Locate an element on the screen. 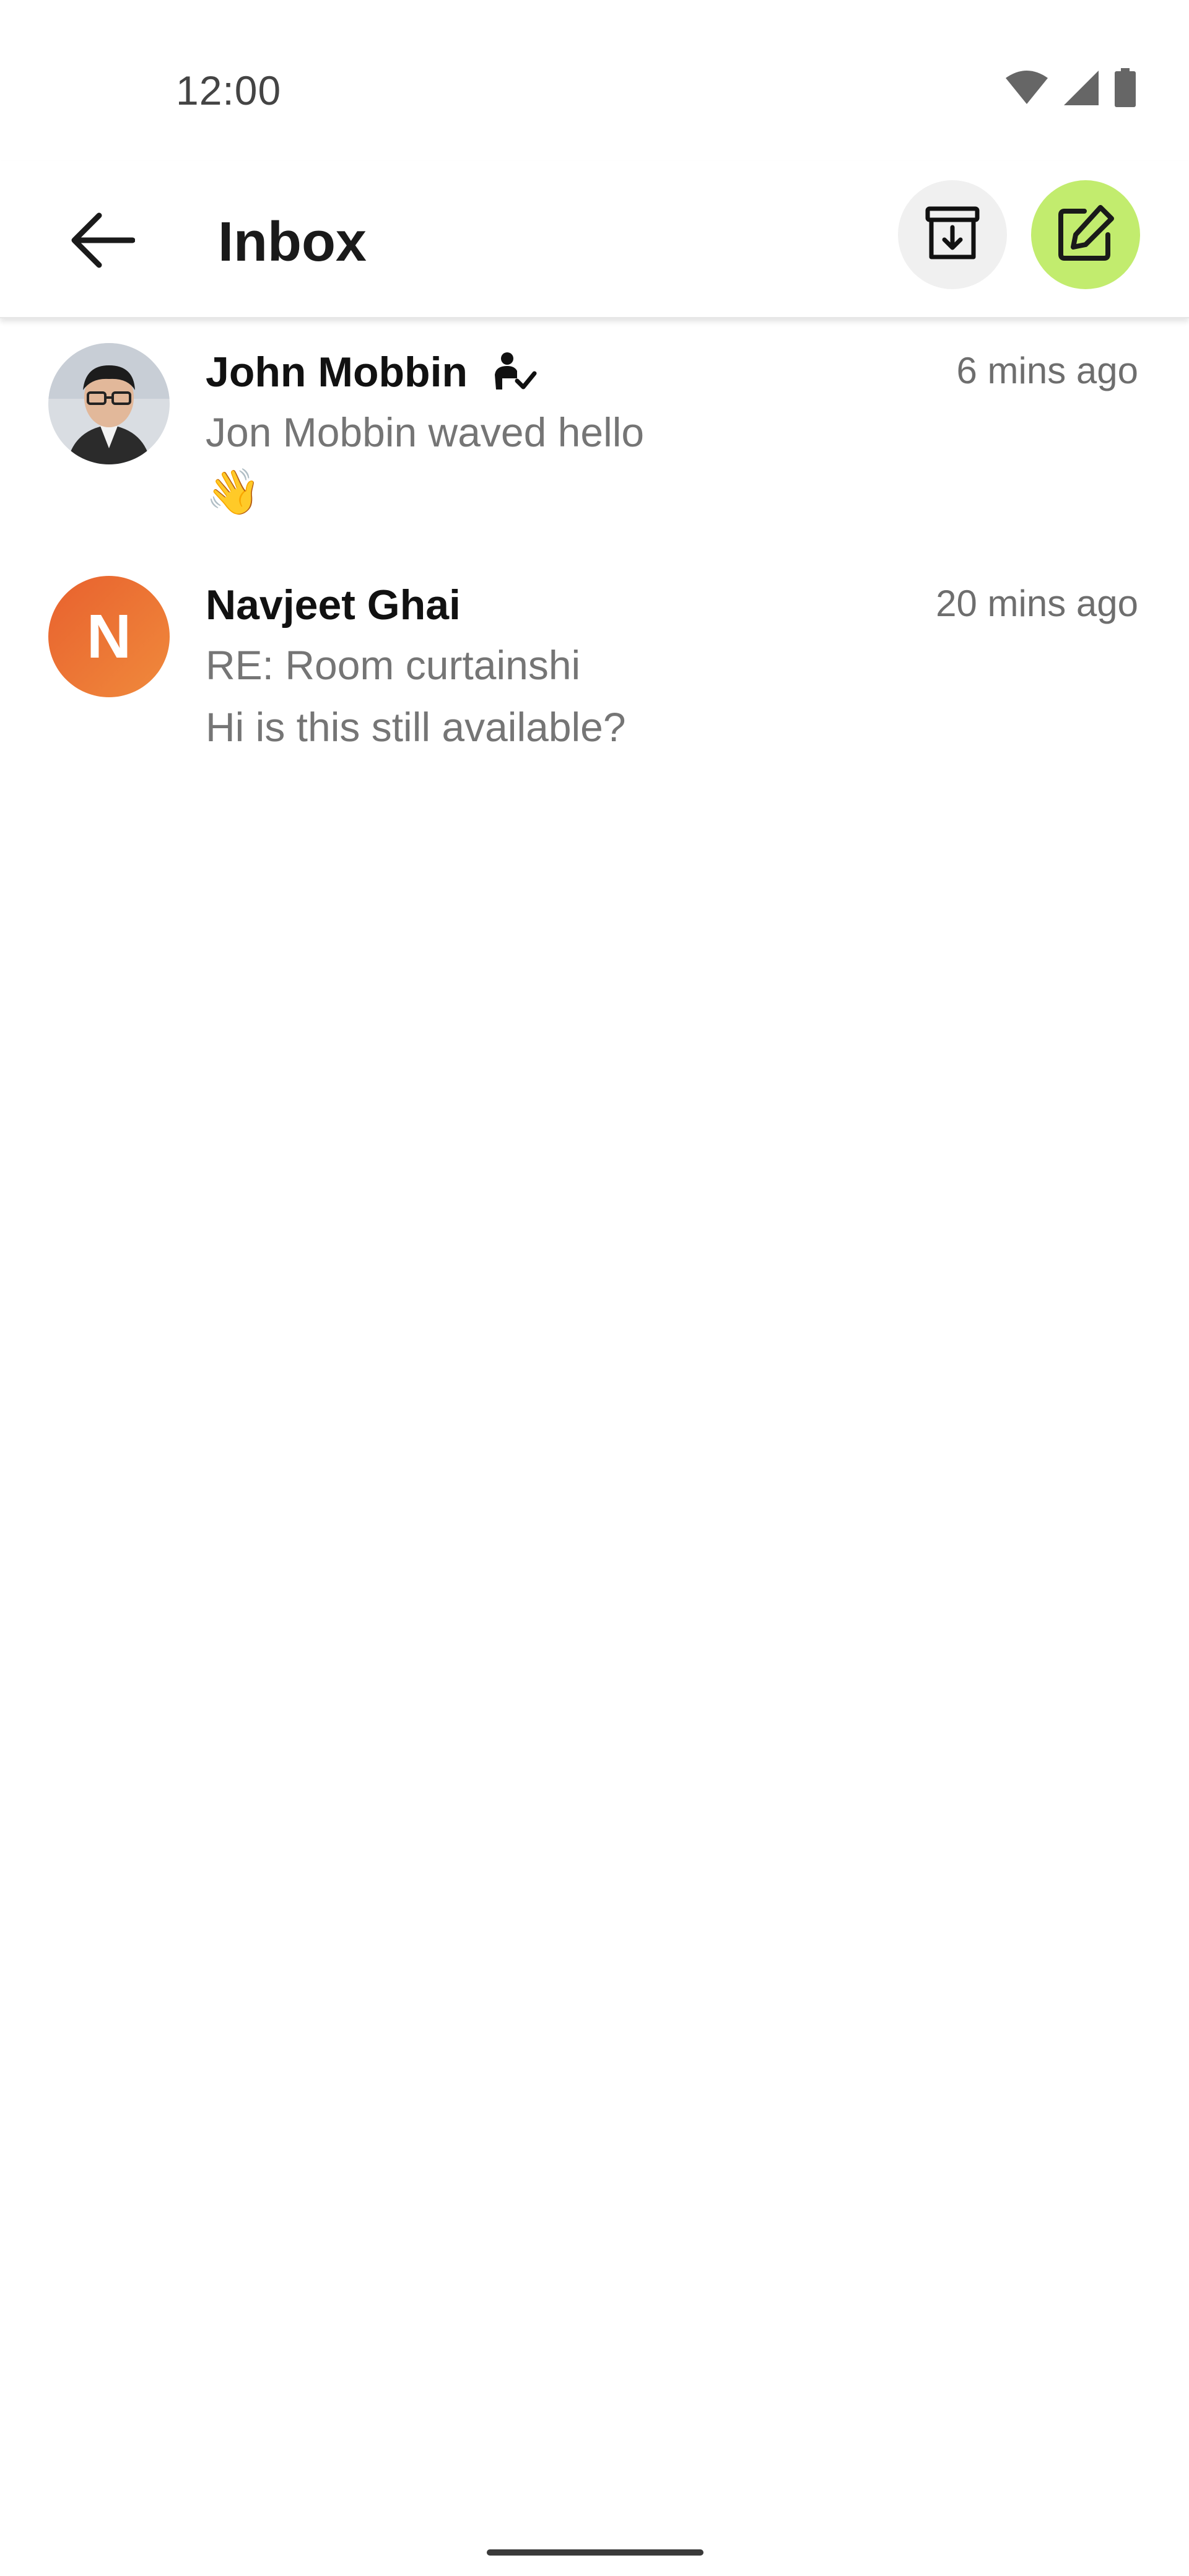 The height and width of the screenshot is (2576, 1189). compose-button is located at coordinates (1085, 234).